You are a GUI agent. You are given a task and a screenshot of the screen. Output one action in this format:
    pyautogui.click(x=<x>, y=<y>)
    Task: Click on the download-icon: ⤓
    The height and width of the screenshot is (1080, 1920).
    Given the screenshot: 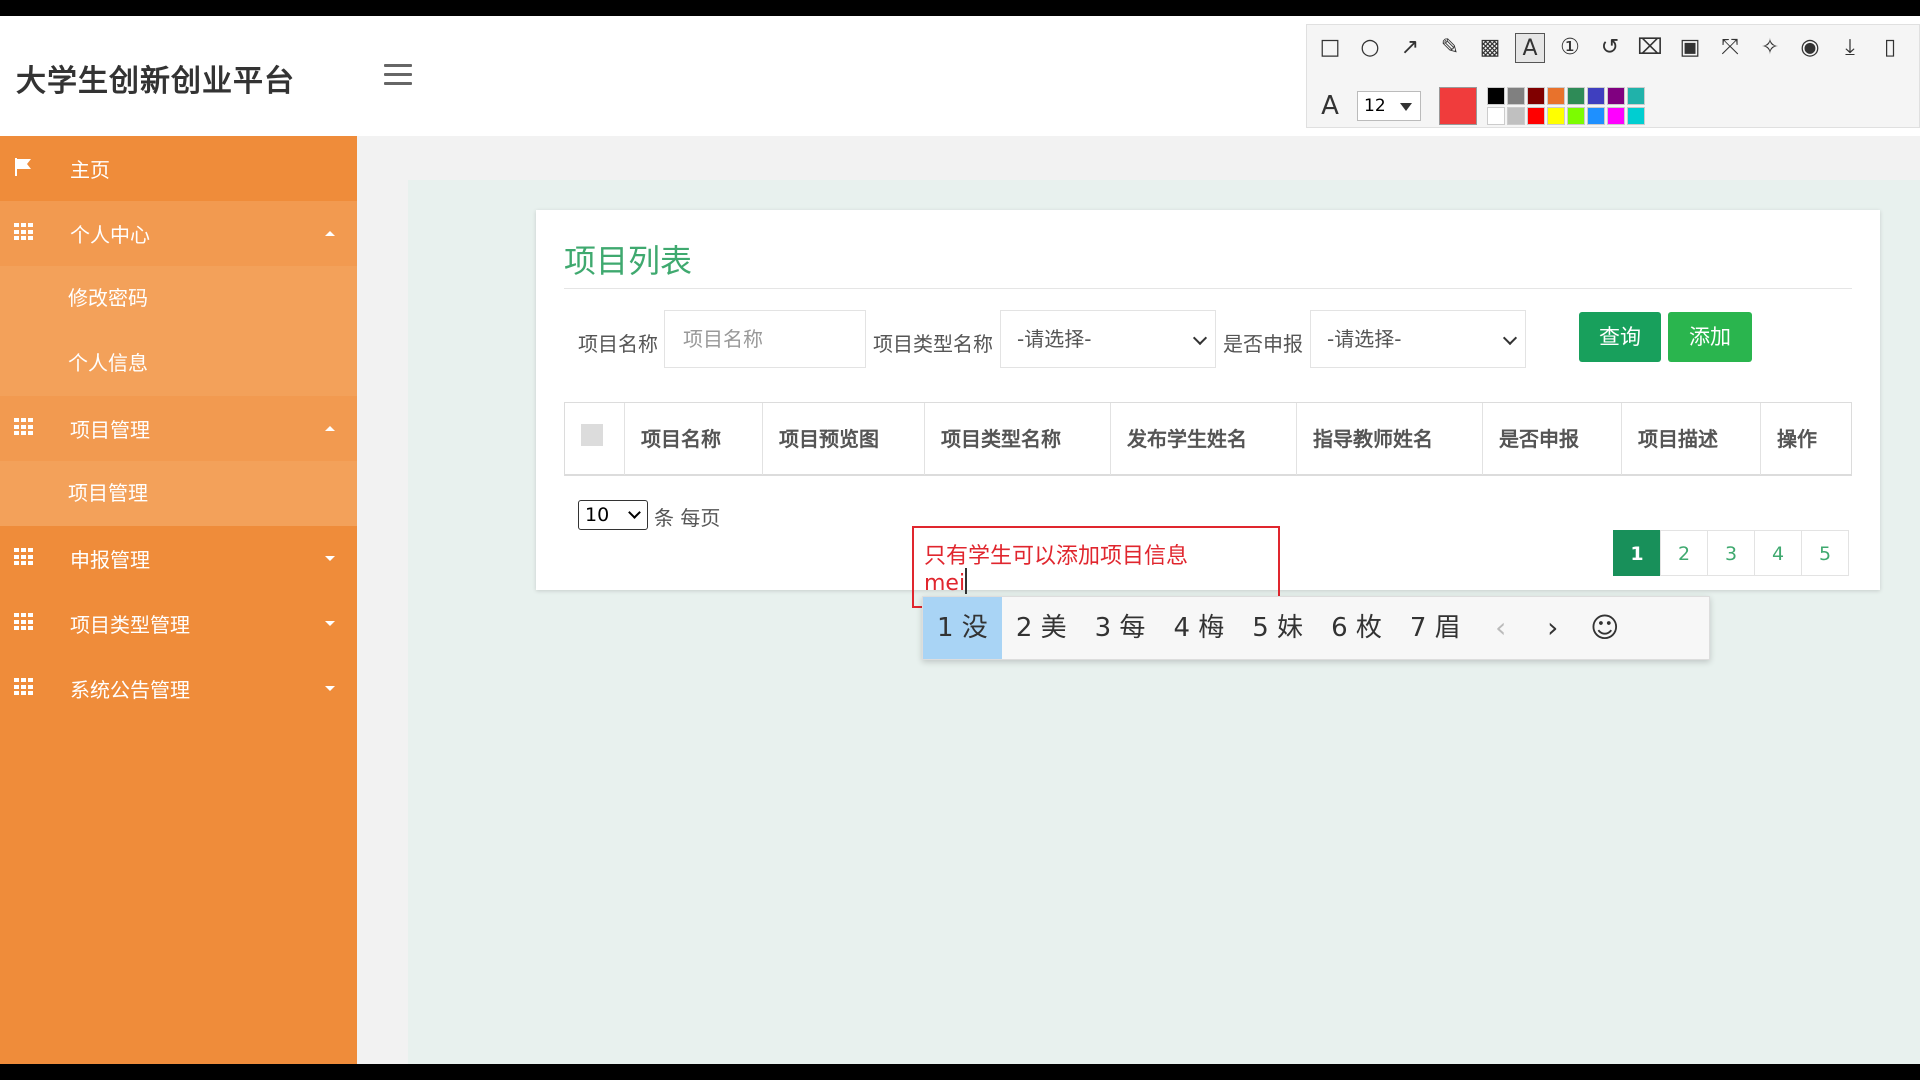 What is the action you would take?
    pyautogui.click(x=1850, y=48)
    